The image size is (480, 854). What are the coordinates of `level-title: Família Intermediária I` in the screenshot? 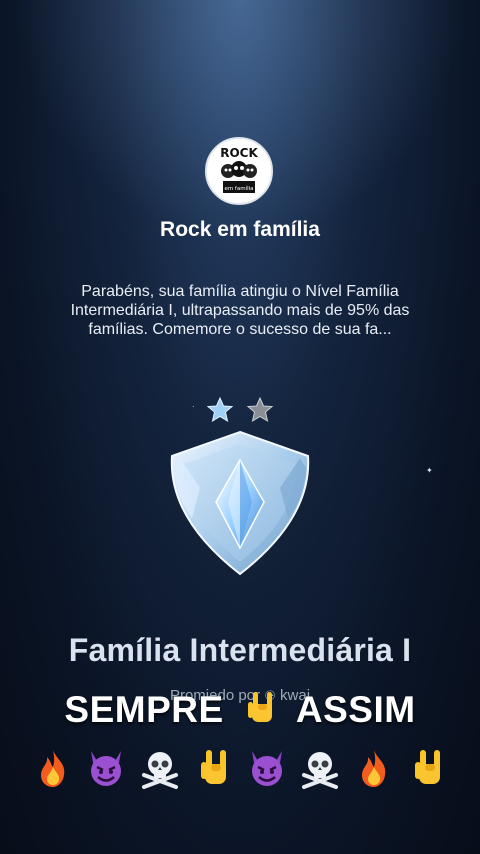 It's located at (240, 650).